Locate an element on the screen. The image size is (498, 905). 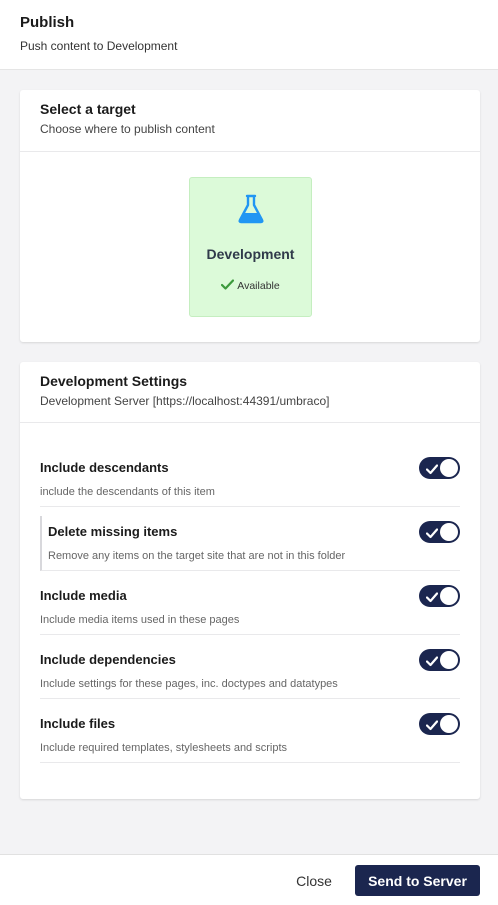
setting-description: Include media items used in these pages is located at coordinates (140, 620).